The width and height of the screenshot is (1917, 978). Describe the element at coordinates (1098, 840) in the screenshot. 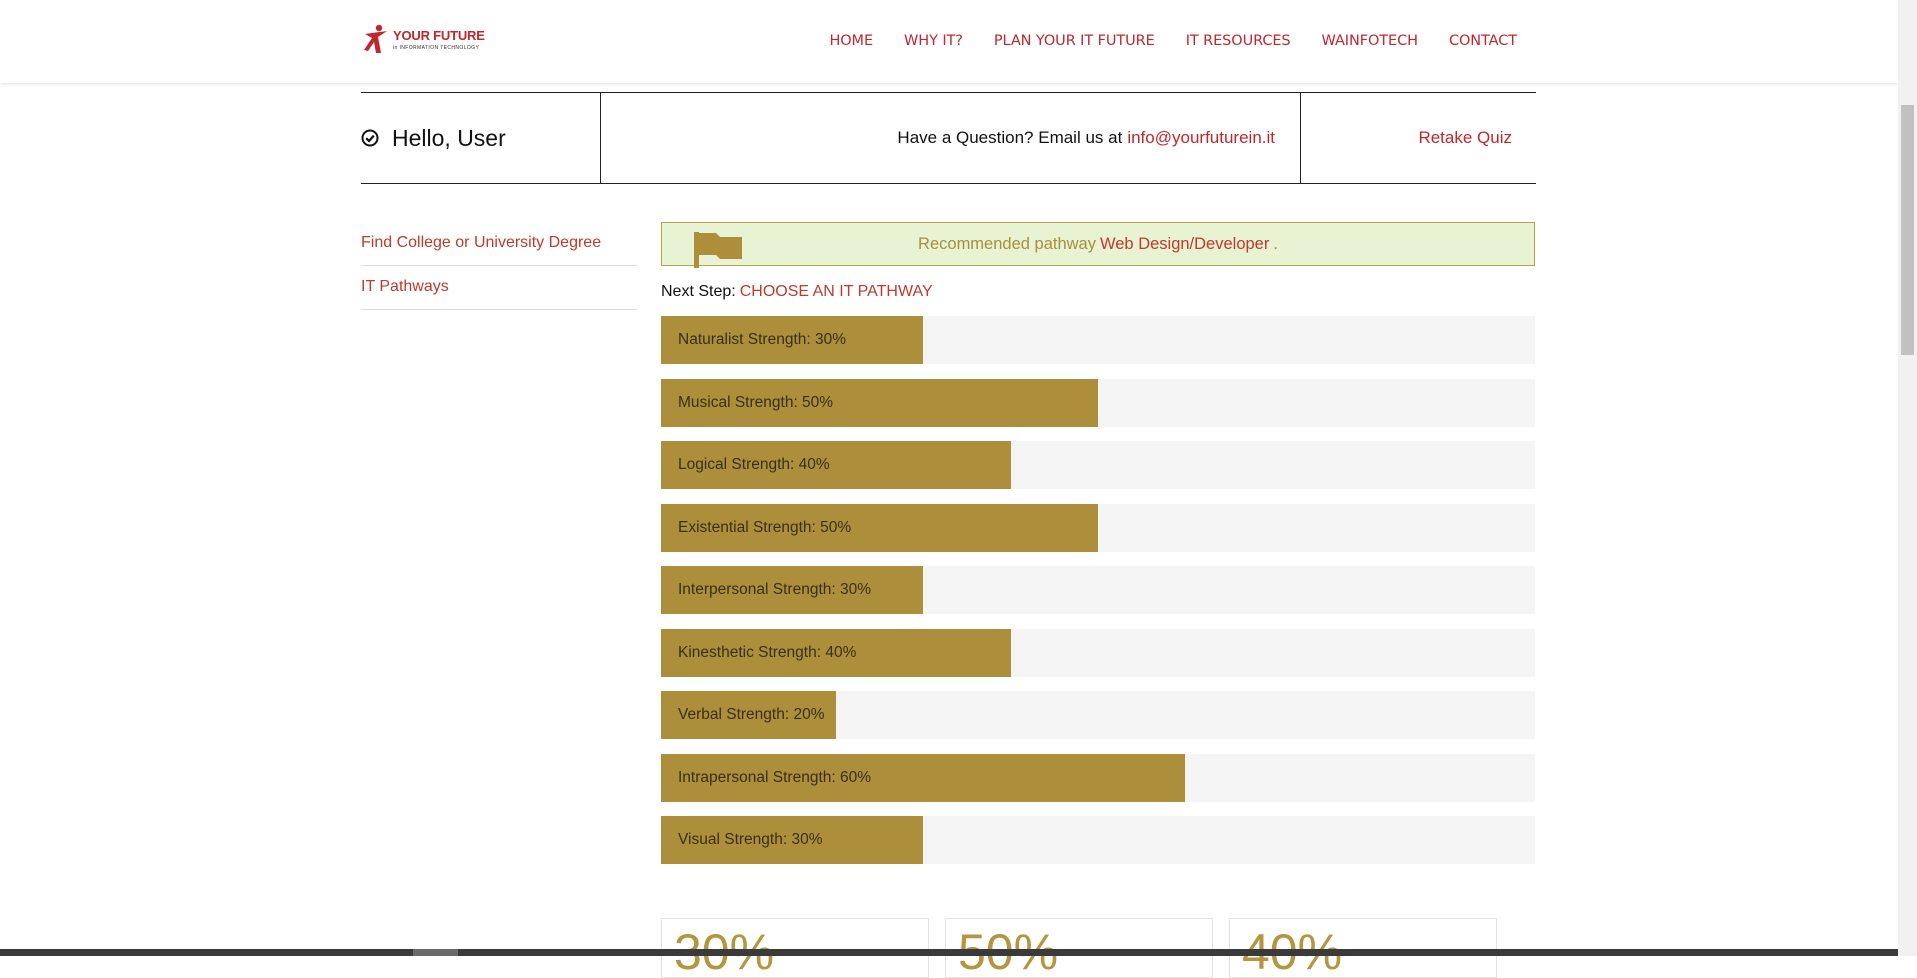

I see `strength-bar: Visual Strength: 30%` at that location.